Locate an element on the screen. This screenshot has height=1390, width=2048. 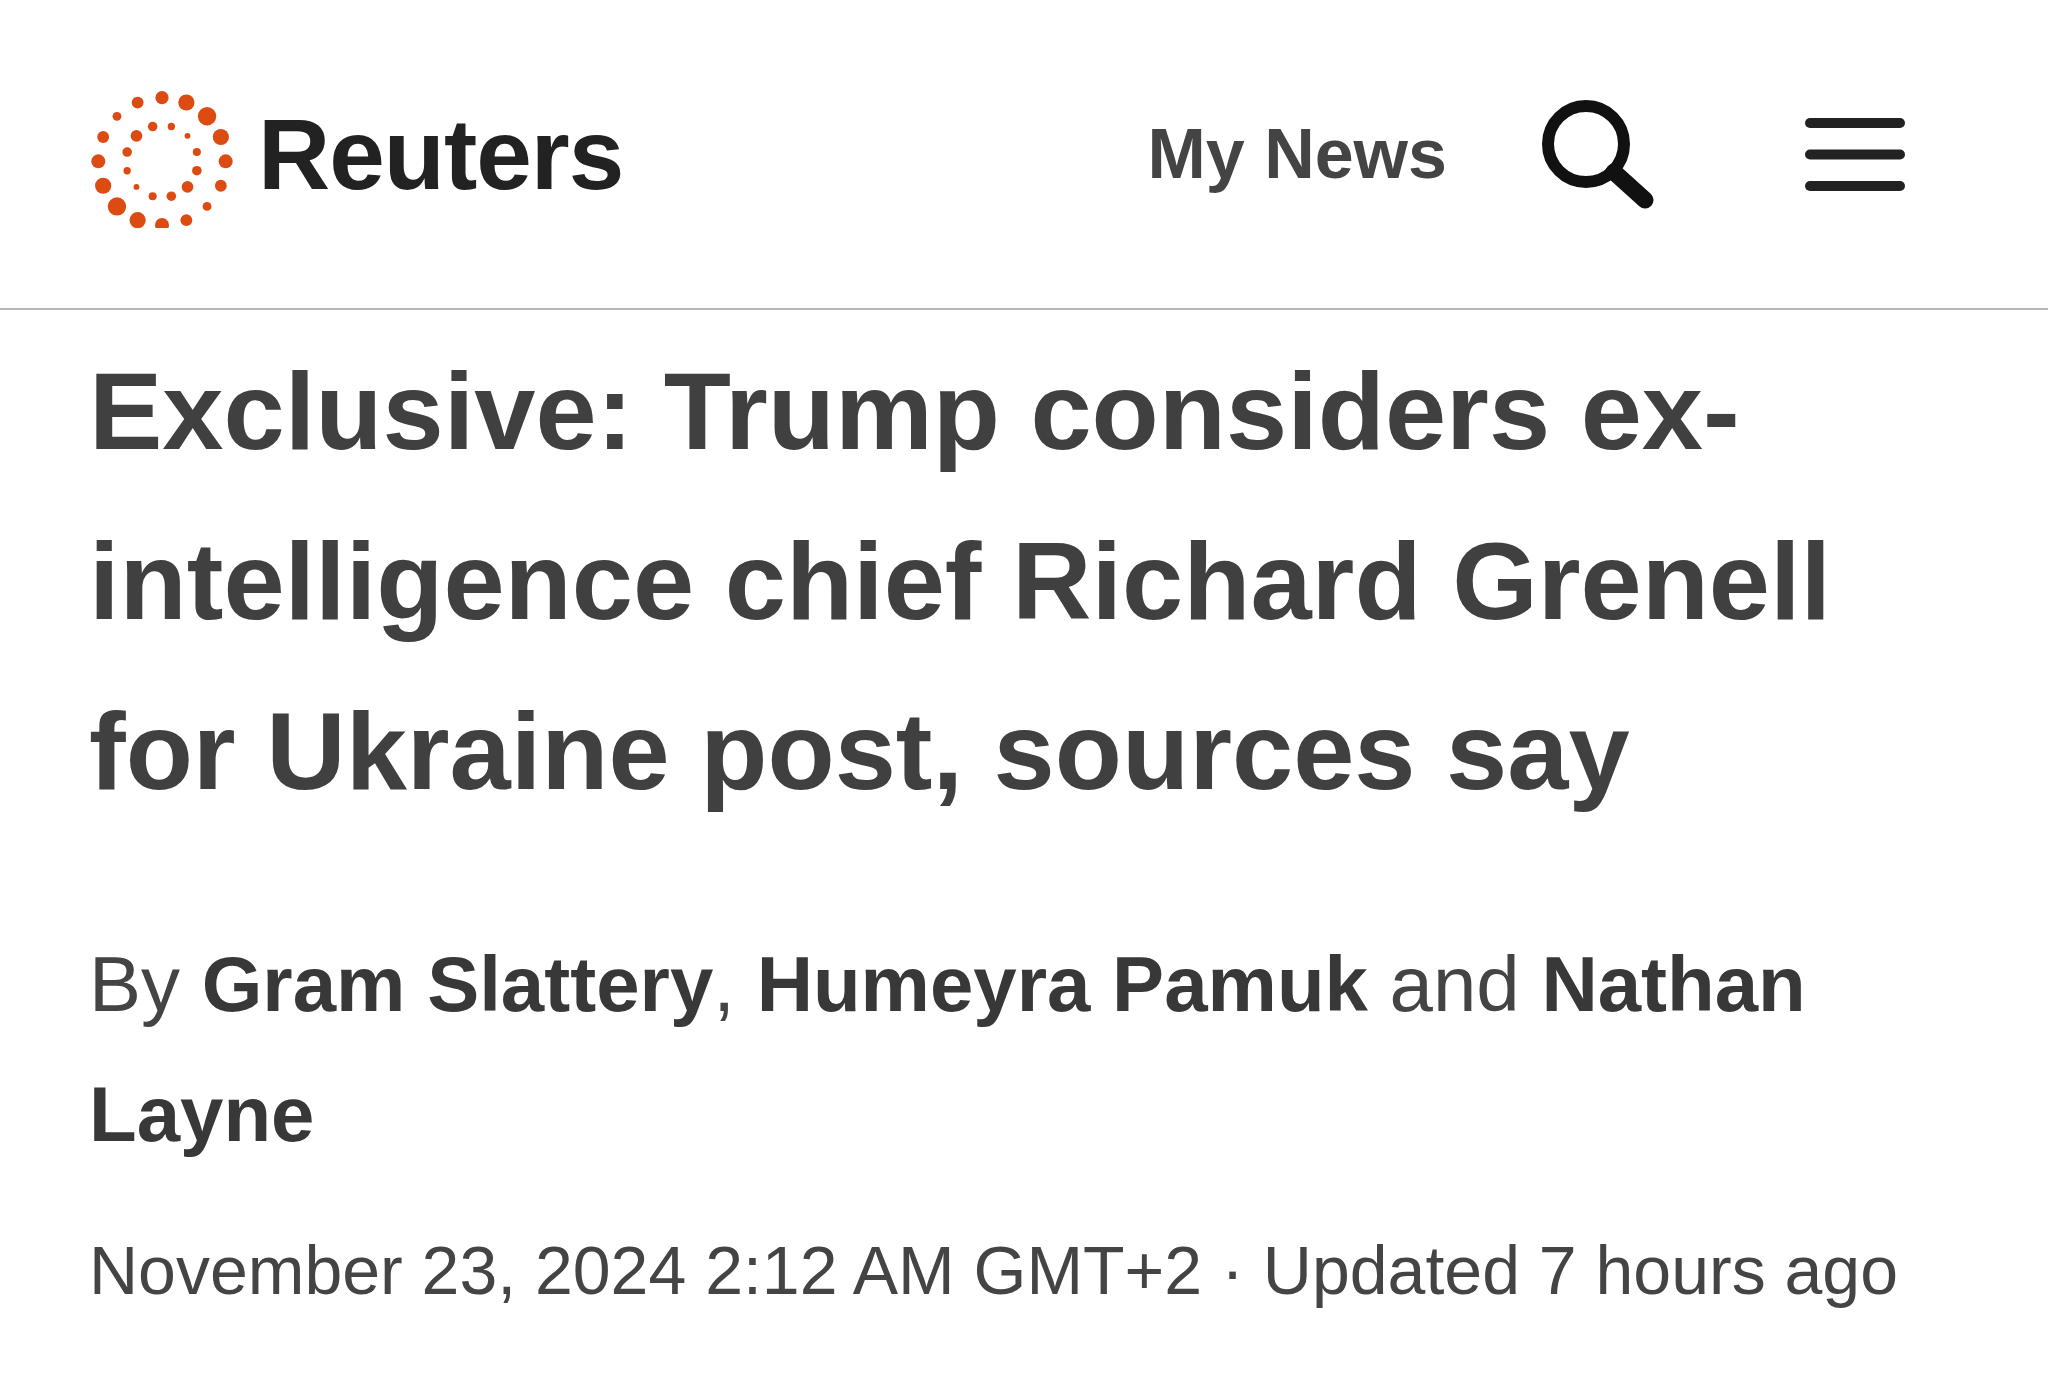
author-byline: By Gram Slattery, Humeyra Pamuk and Nathan Layne is located at coordinates (948, 1049).